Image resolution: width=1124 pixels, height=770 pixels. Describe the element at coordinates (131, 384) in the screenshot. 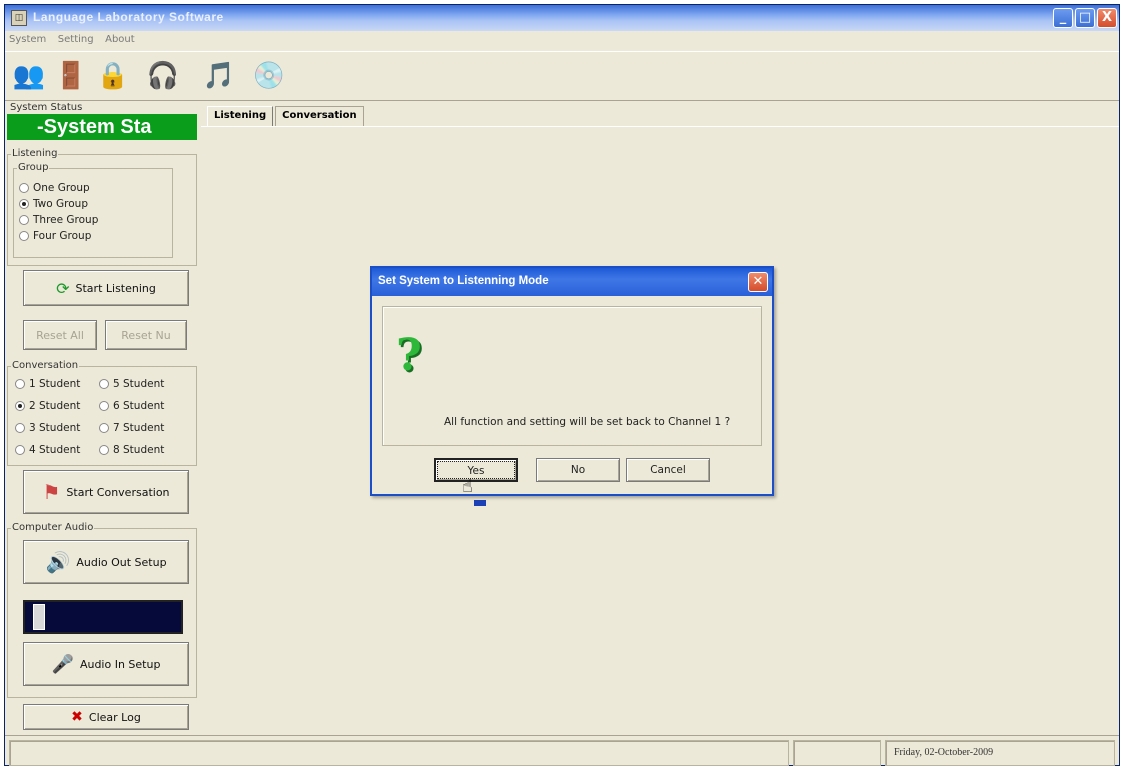

I see `radio-5-student: 5 Student` at that location.